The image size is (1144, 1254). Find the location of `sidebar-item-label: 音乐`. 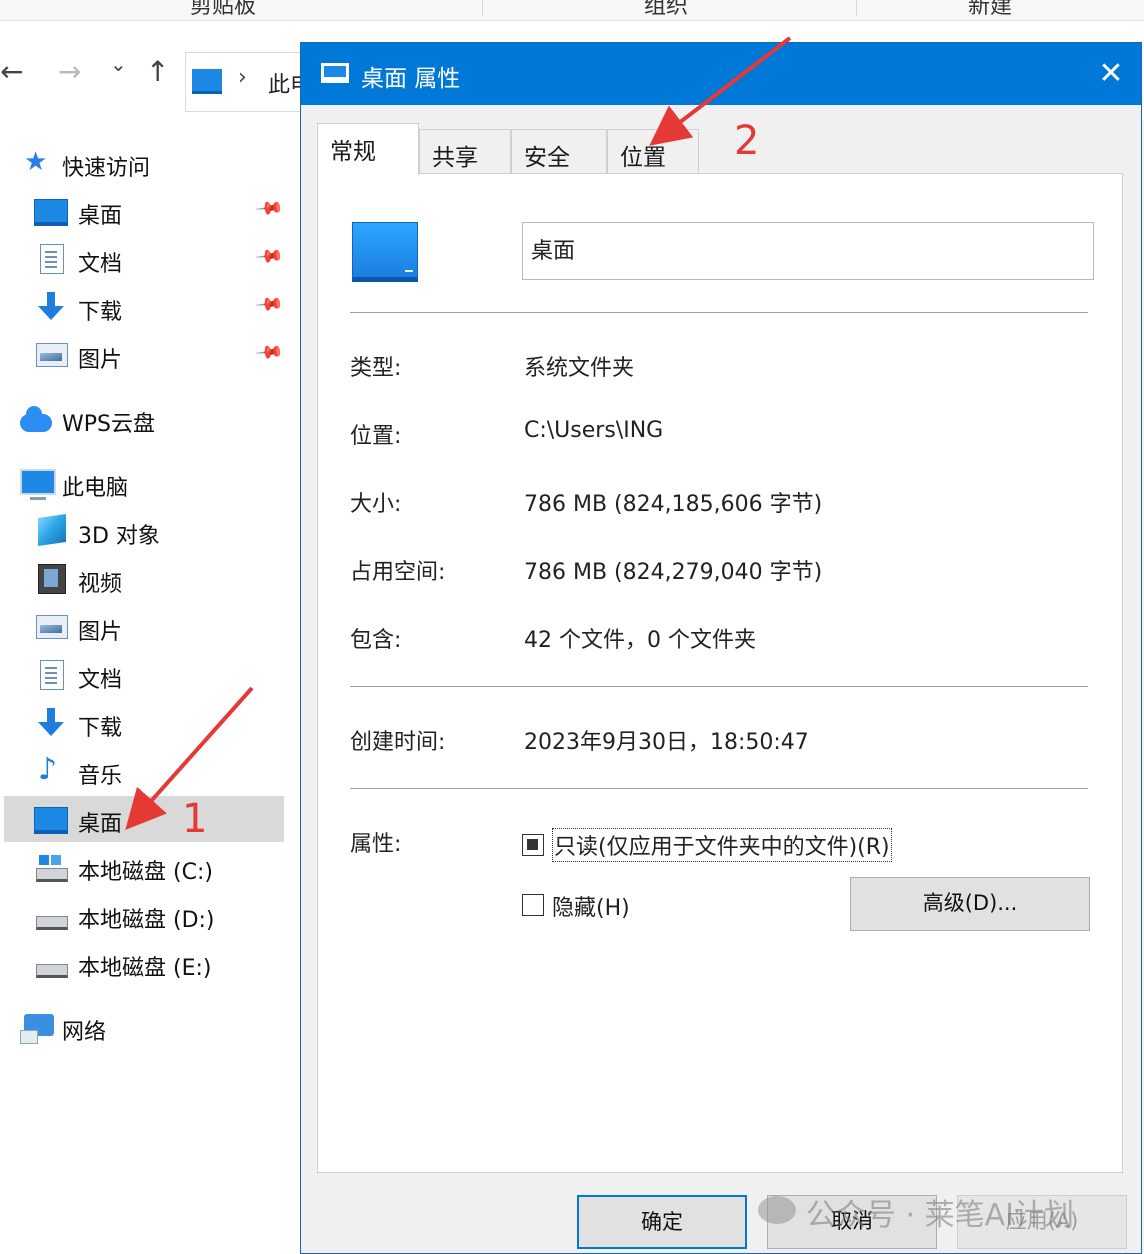

sidebar-item-label: 音乐 is located at coordinates (100, 776).